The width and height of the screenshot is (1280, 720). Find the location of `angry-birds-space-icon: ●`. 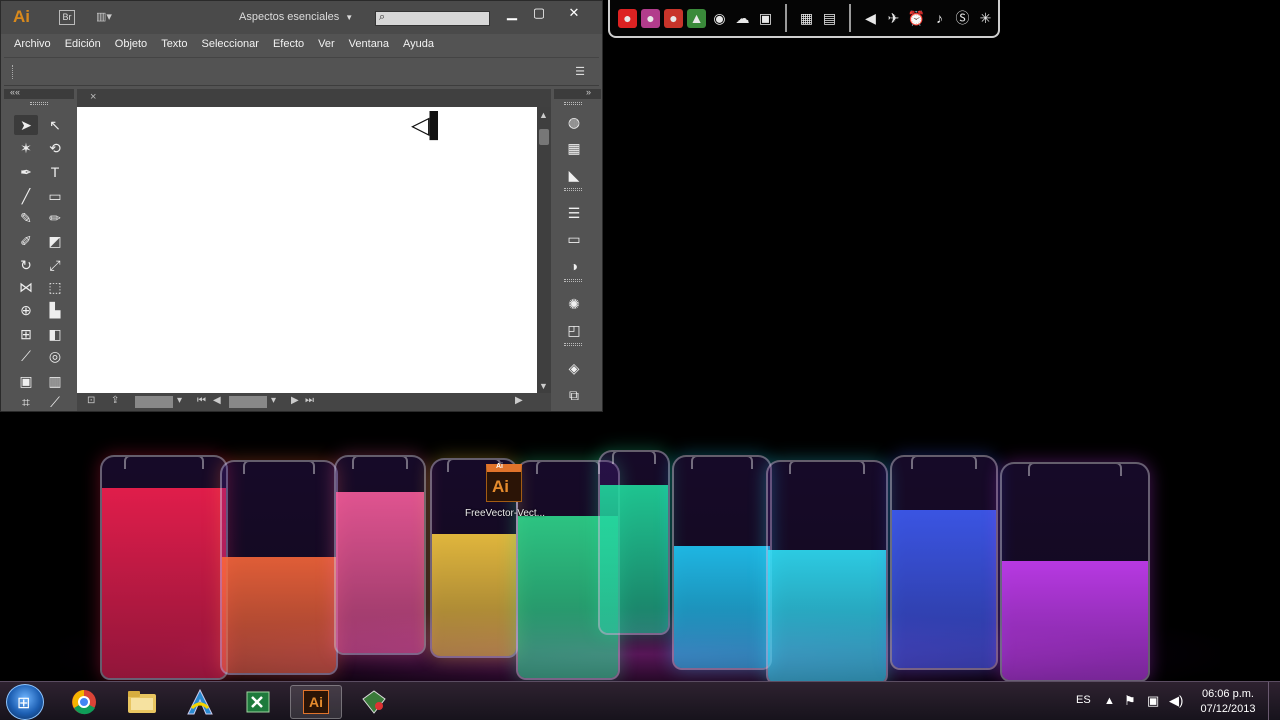

angry-birds-space-icon: ● is located at coordinates (650, 18).